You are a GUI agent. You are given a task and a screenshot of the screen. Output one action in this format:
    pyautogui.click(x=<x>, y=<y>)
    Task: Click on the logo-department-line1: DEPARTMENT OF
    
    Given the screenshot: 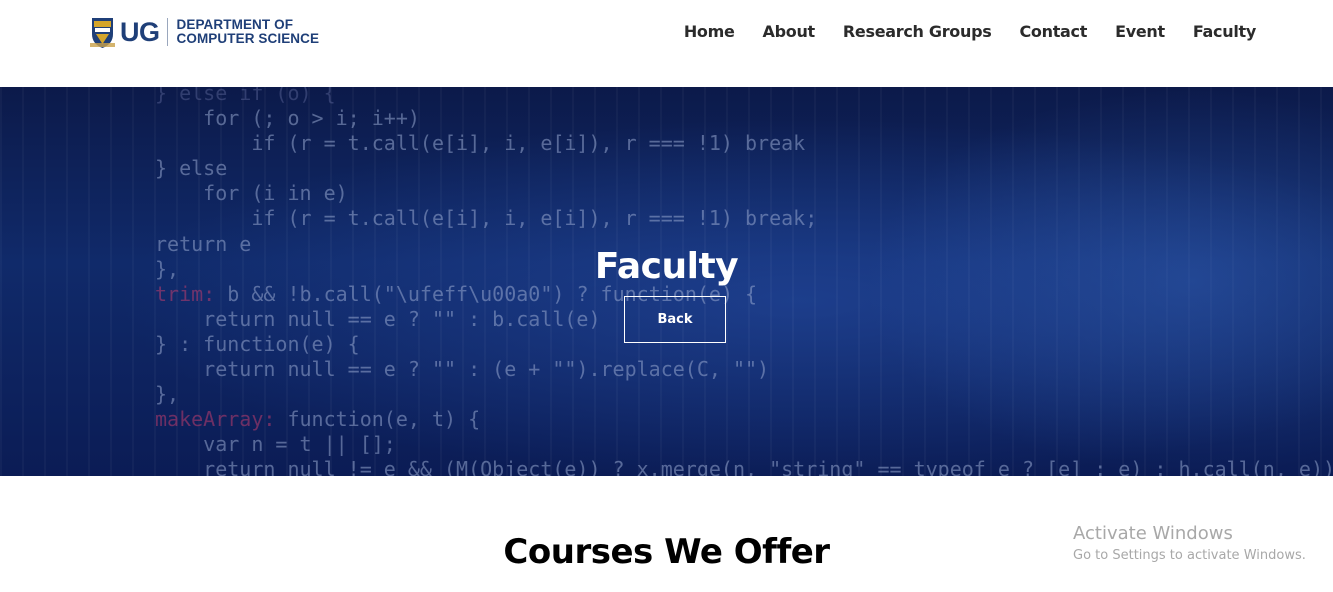 What is the action you would take?
    pyautogui.click(x=235, y=24)
    